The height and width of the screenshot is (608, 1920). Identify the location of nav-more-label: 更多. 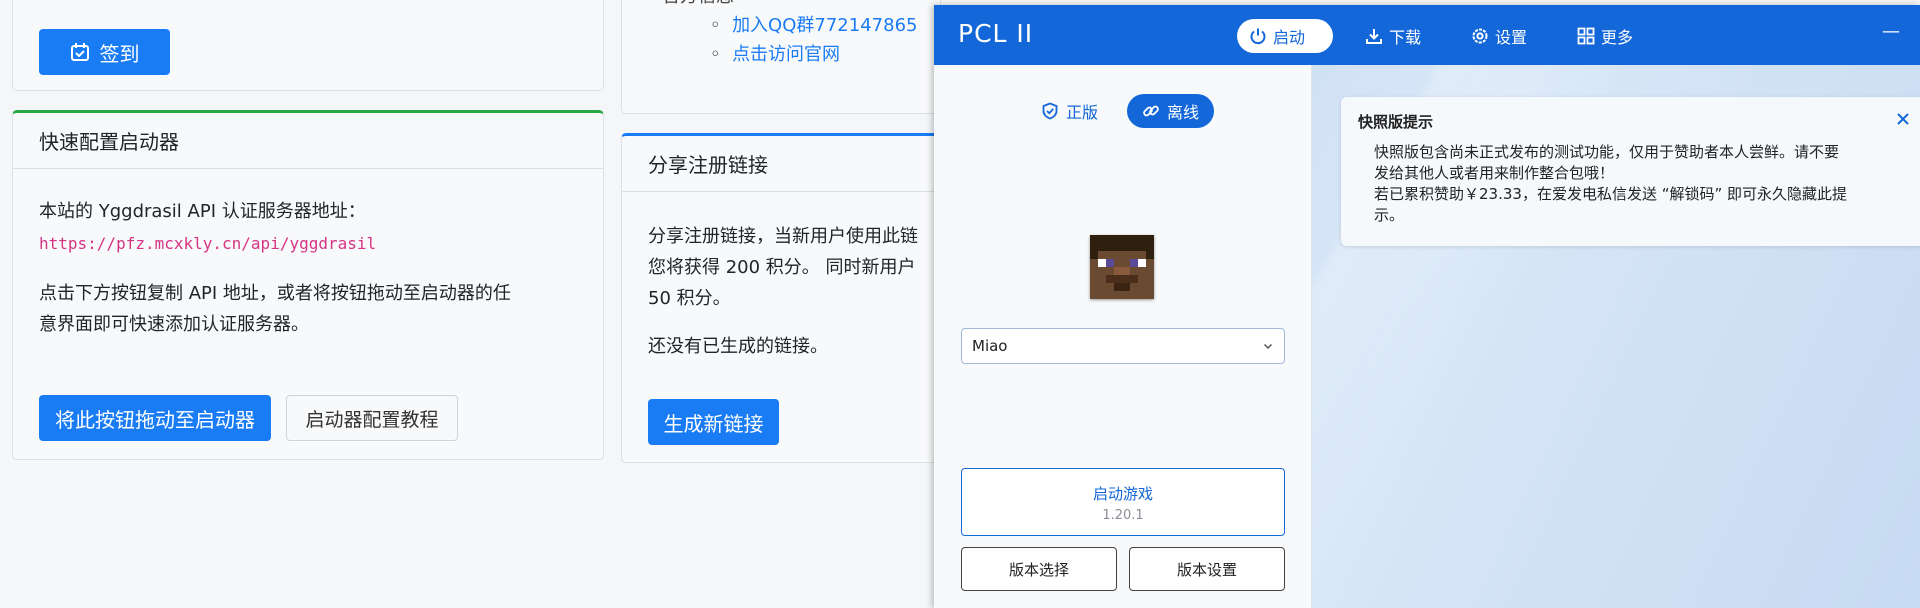
(1617, 37).